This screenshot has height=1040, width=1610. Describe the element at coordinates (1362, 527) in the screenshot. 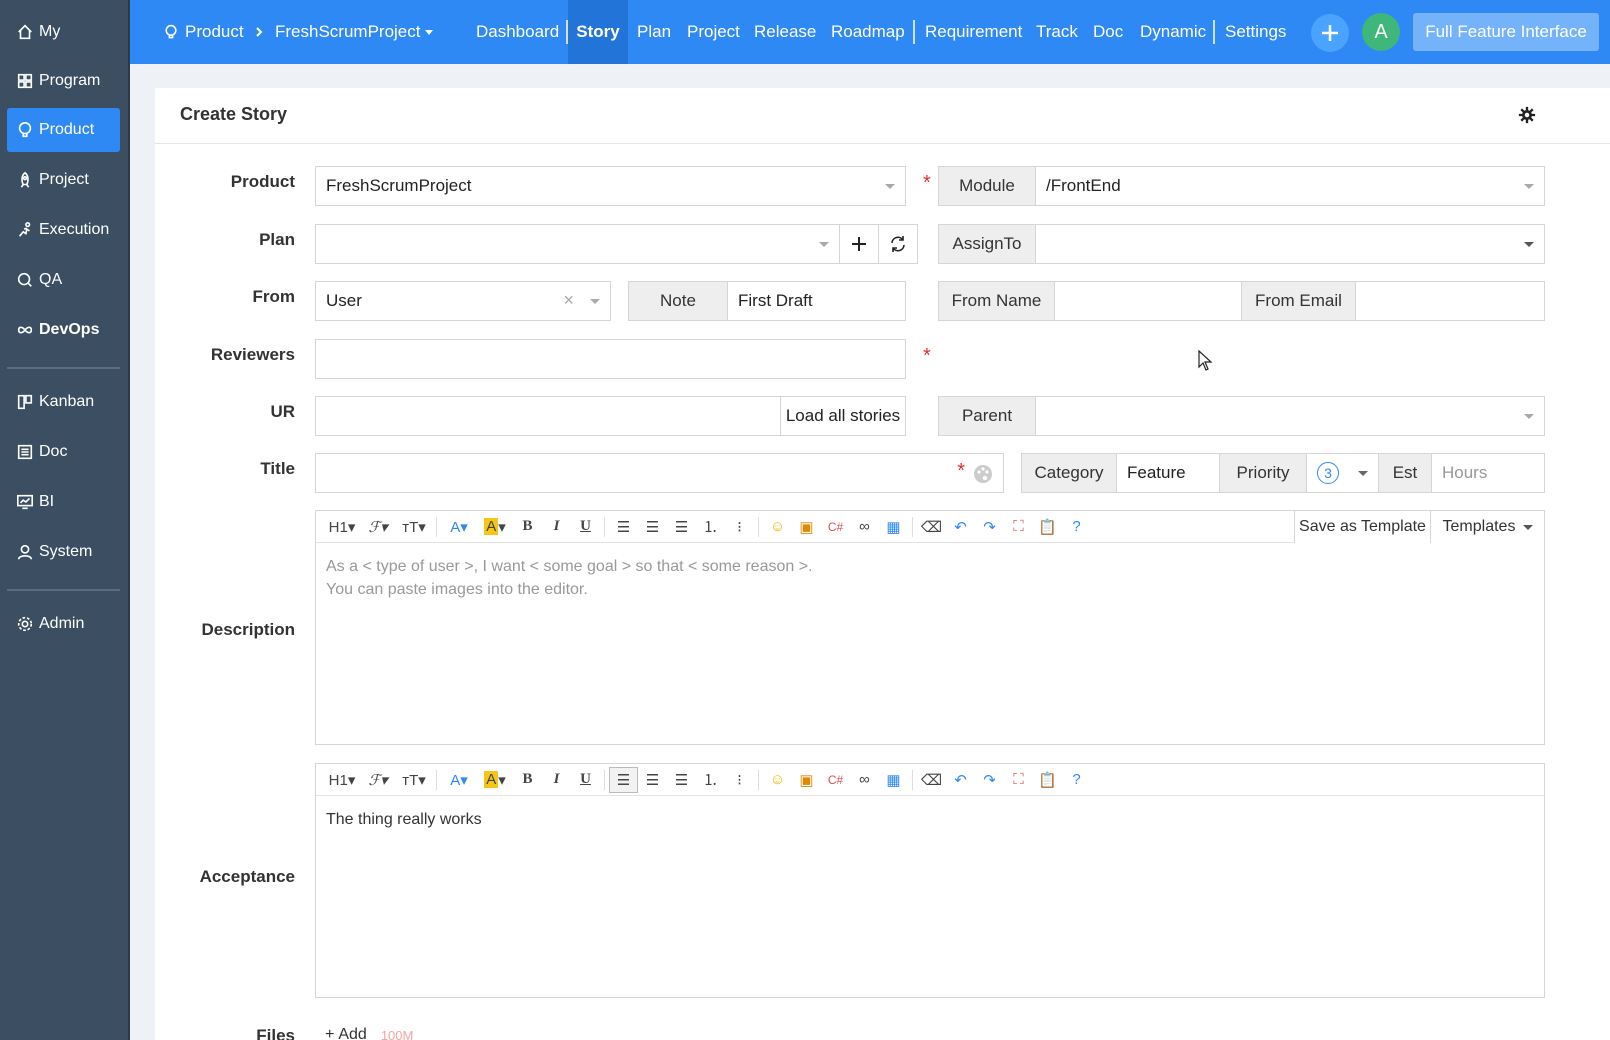

I see `save-as-template-button: Save as Template` at that location.